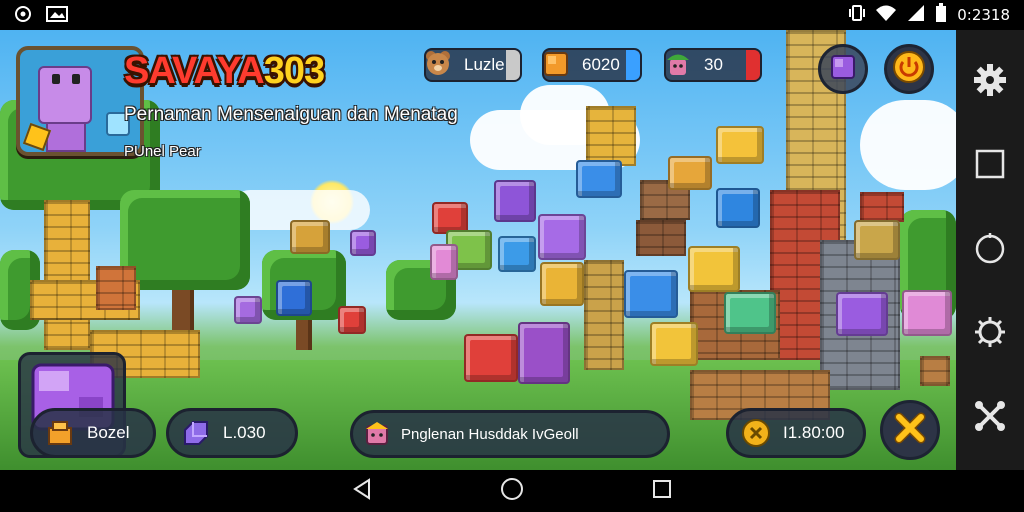 The width and height of the screenshot is (1024, 512). Describe the element at coordinates (185, 240) in the screenshot. I see `tree-canopy` at that location.